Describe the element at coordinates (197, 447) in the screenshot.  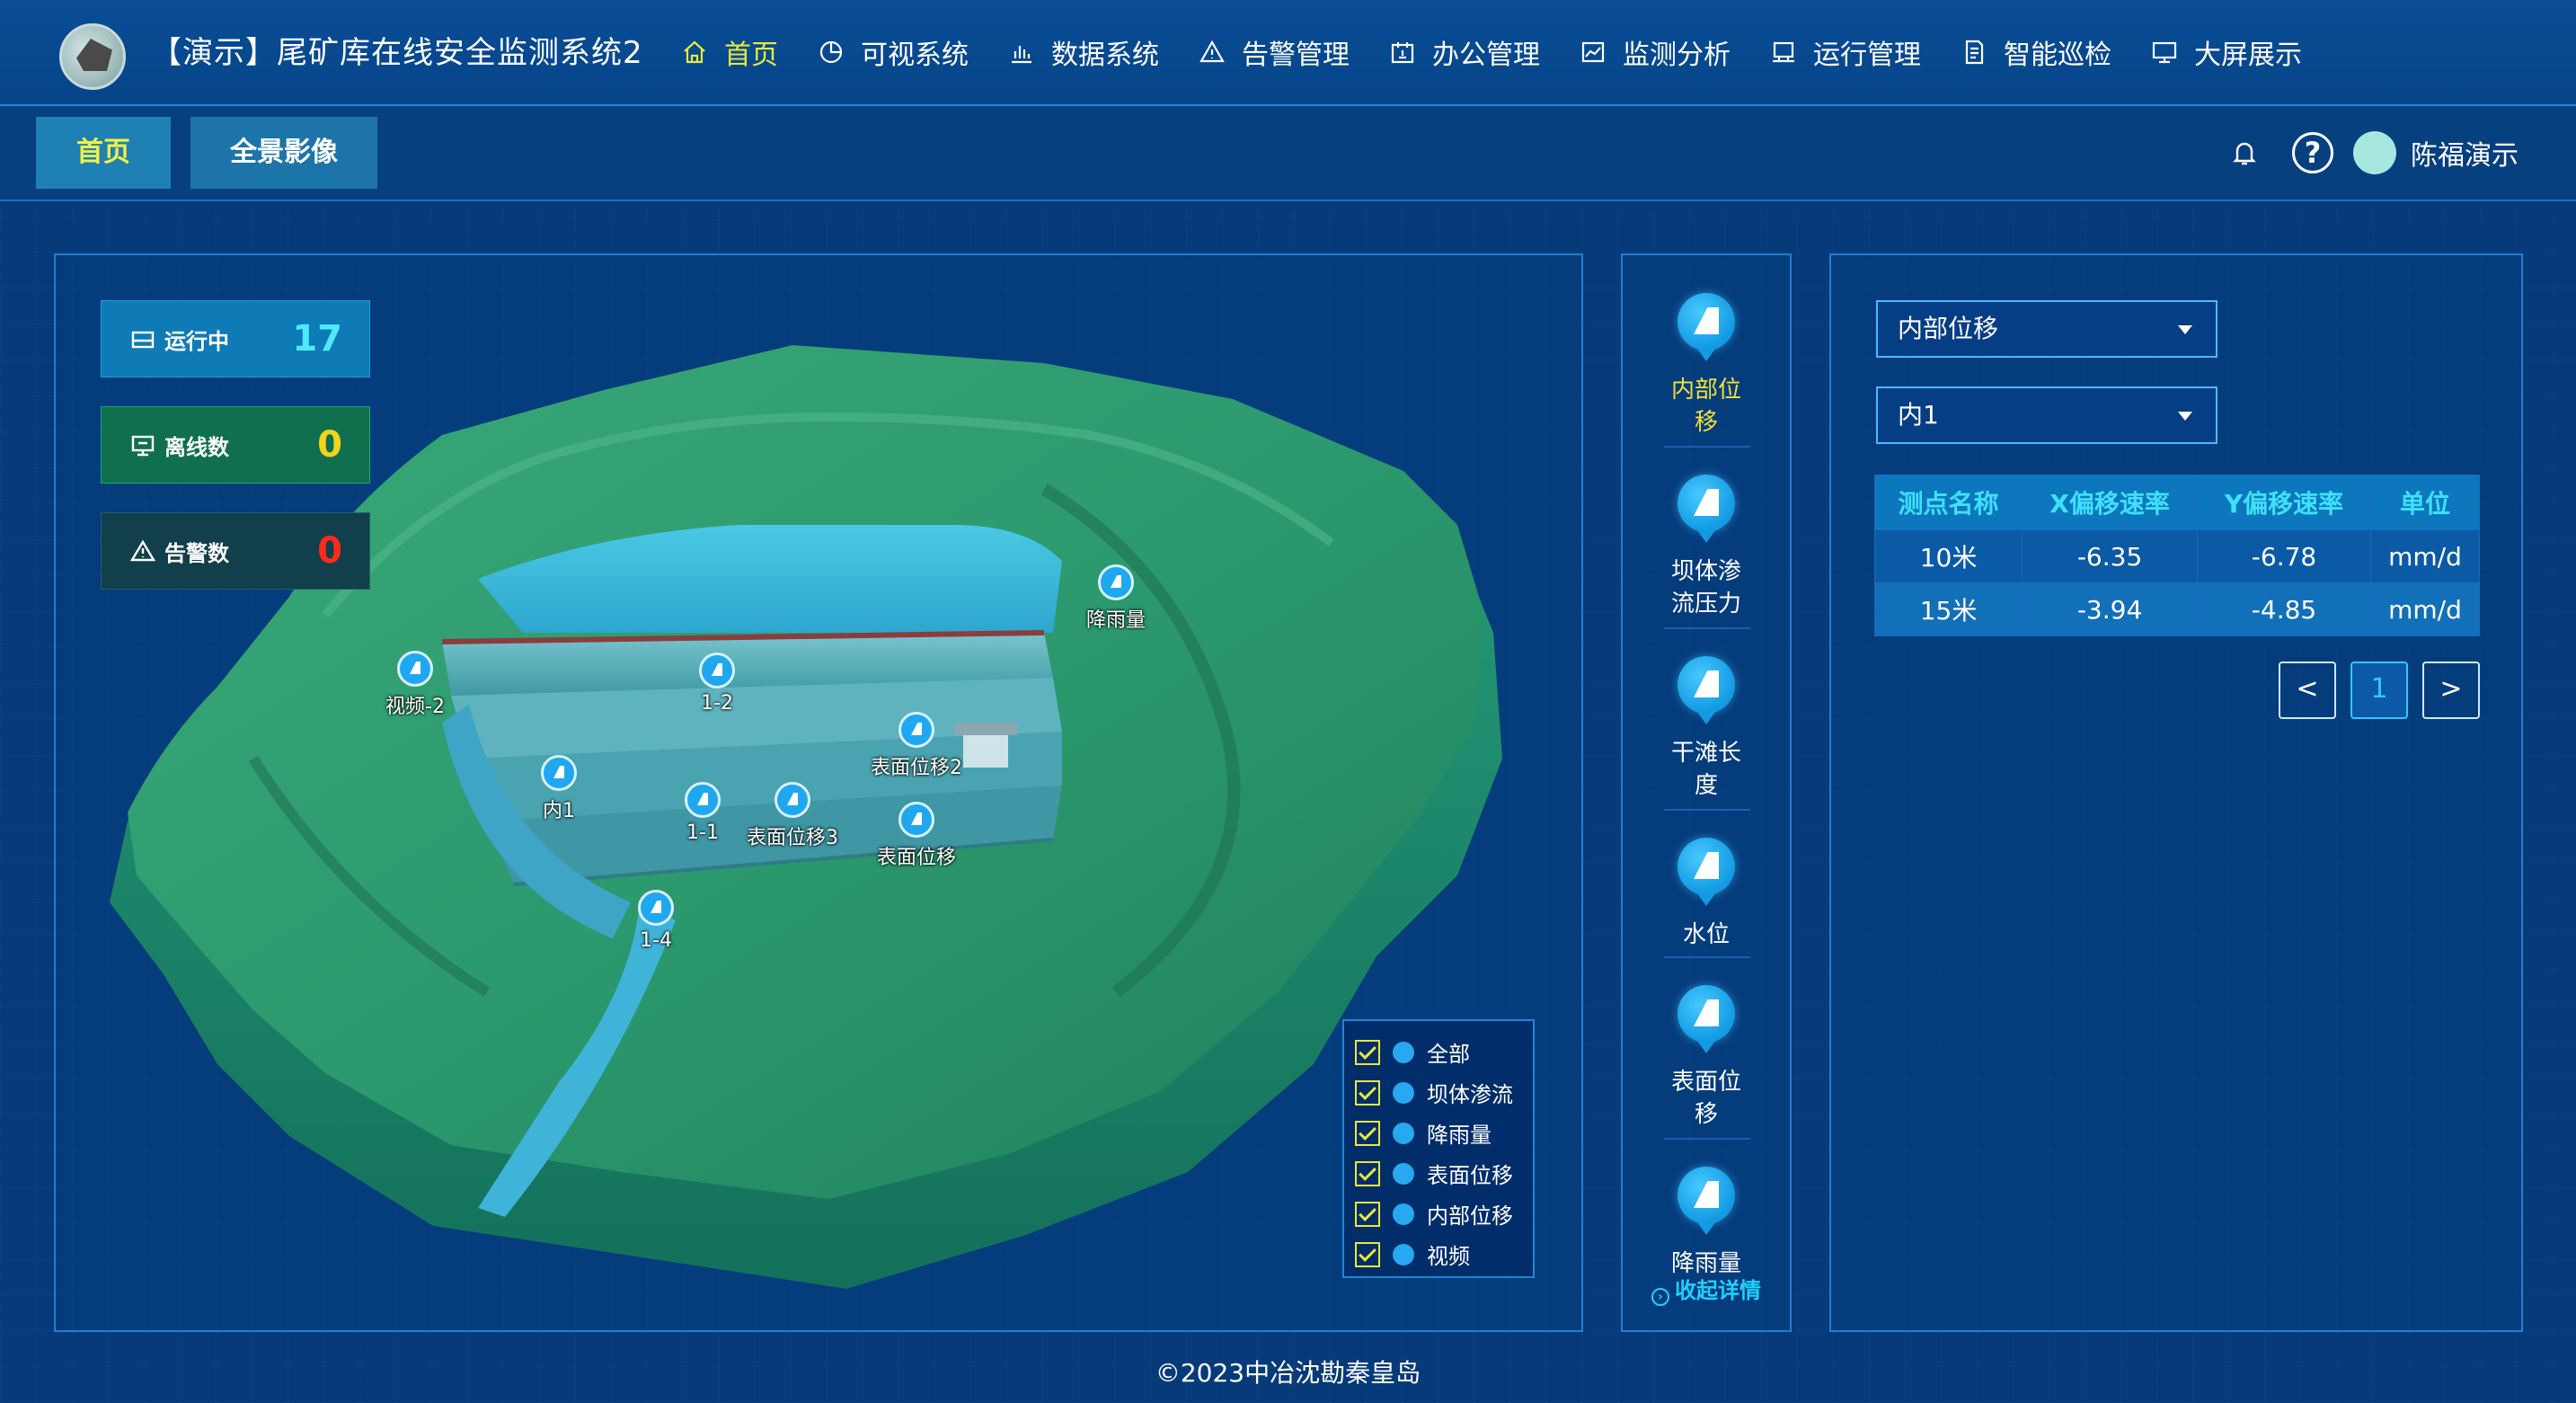
I see `status-offline-label: 离线数` at that location.